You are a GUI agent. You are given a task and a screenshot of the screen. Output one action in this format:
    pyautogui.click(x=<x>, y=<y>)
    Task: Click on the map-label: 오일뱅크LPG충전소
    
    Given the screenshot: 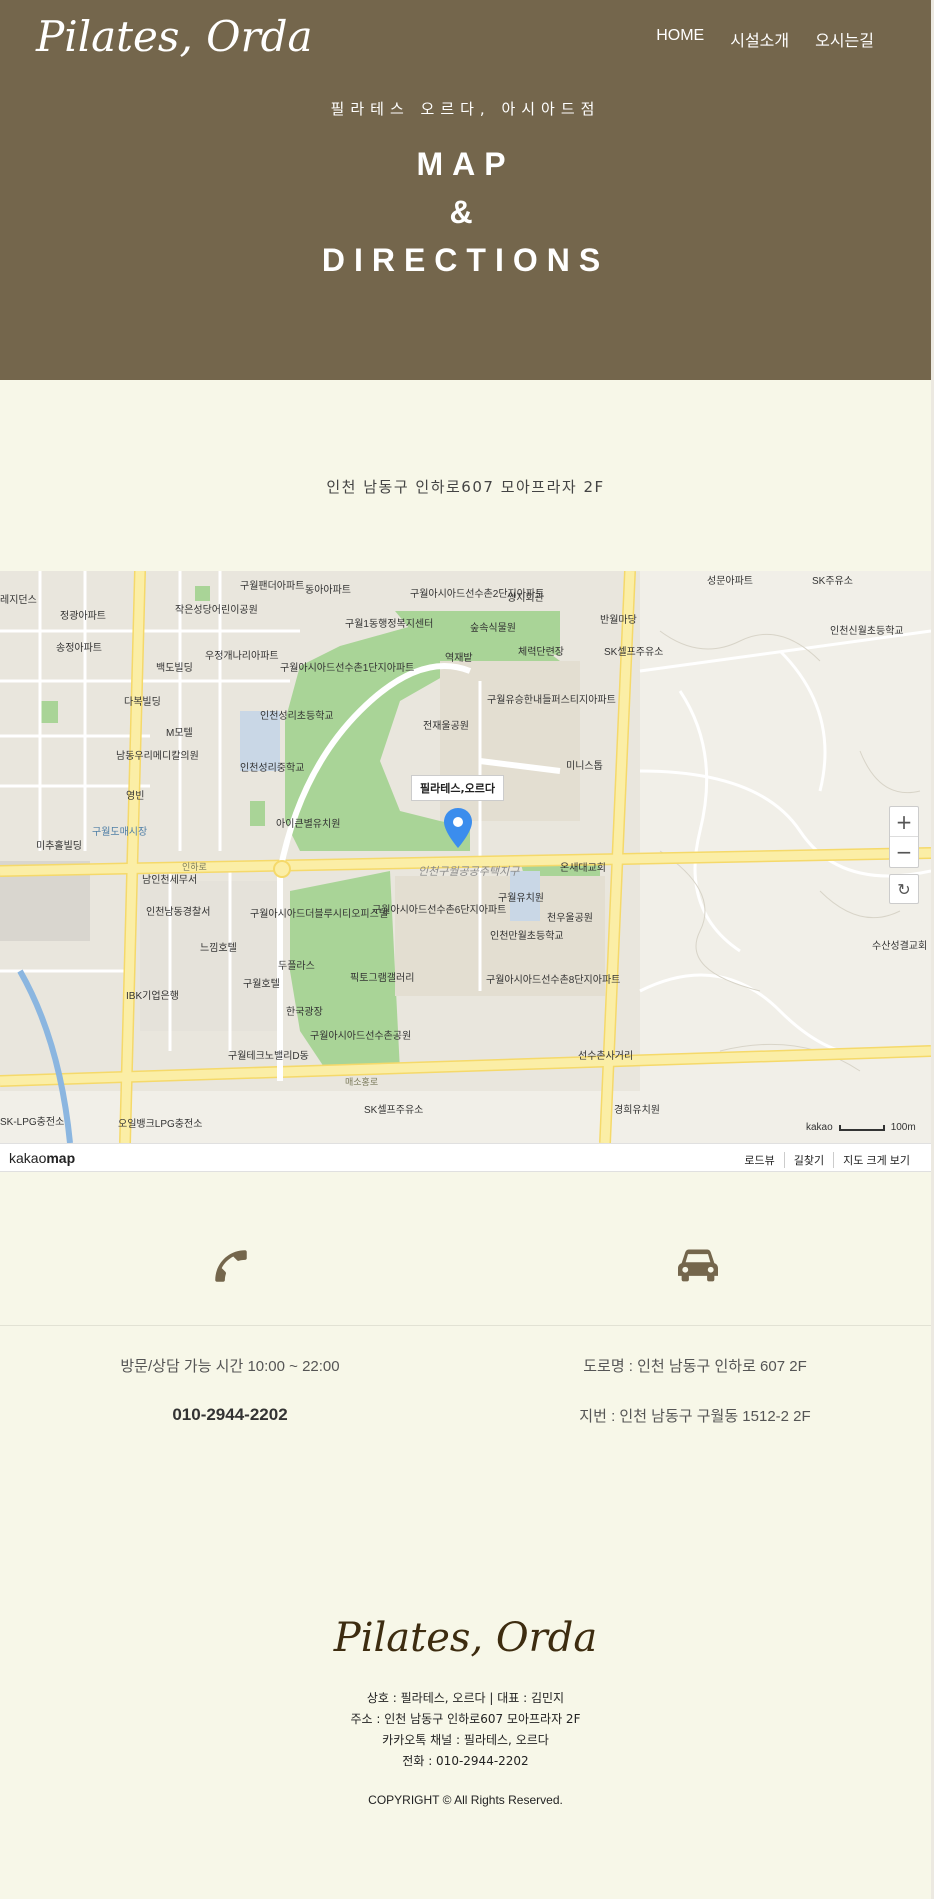 What is the action you would take?
    pyautogui.click(x=160, y=1124)
    